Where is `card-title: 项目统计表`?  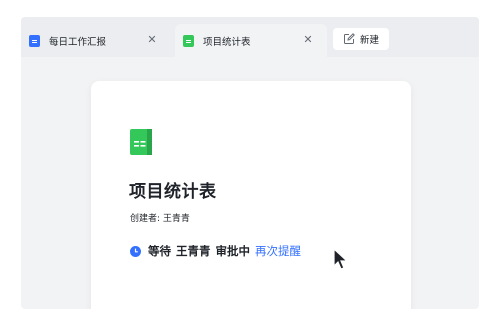
card-title: 项目统计表 is located at coordinates (173, 192).